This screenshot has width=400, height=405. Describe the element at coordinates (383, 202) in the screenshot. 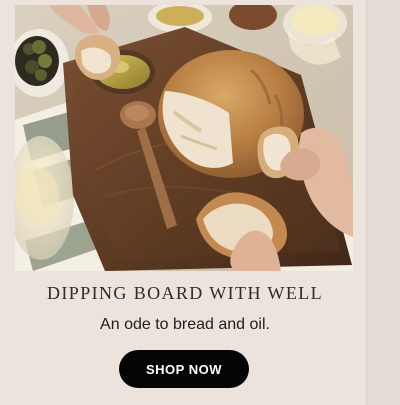

I see `right-side-panel` at that location.